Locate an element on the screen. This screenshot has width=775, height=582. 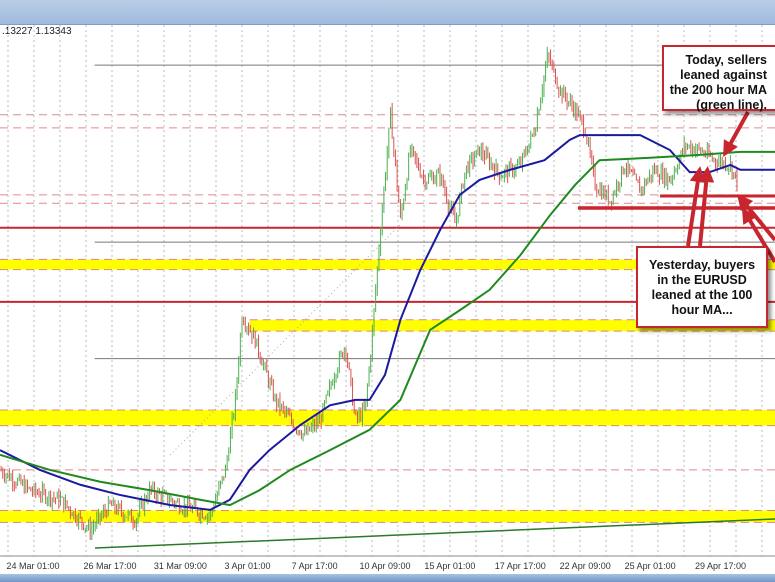
x-tick-label: 15 Apr 01:00 is located at coordinates (449, 566).